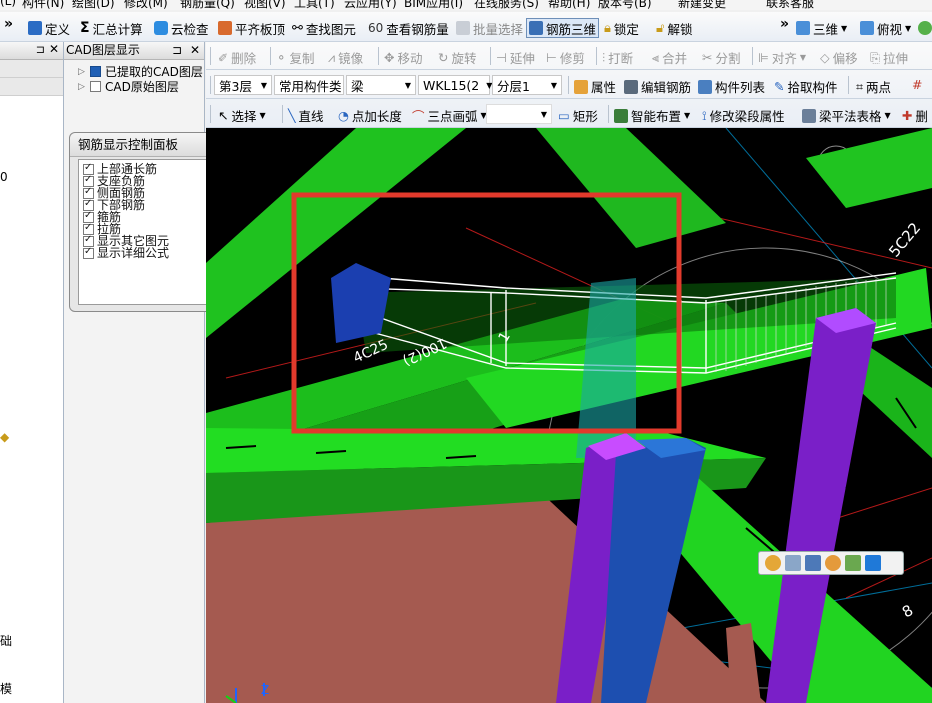 Image resolution: width=932 pixels, height=703 pixels. Describe the element at coordinates (235, 86) in the screenshot. I see `floor-value: 第3层` at that location.